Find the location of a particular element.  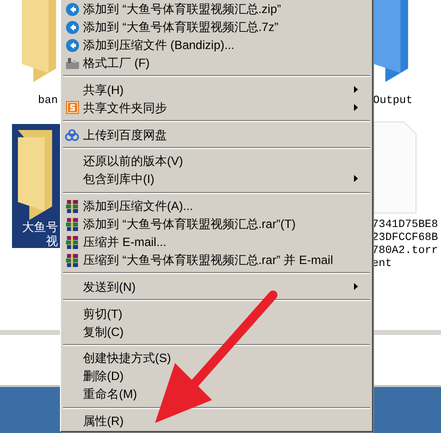

factory-icon is located at coordinates (72, 63).